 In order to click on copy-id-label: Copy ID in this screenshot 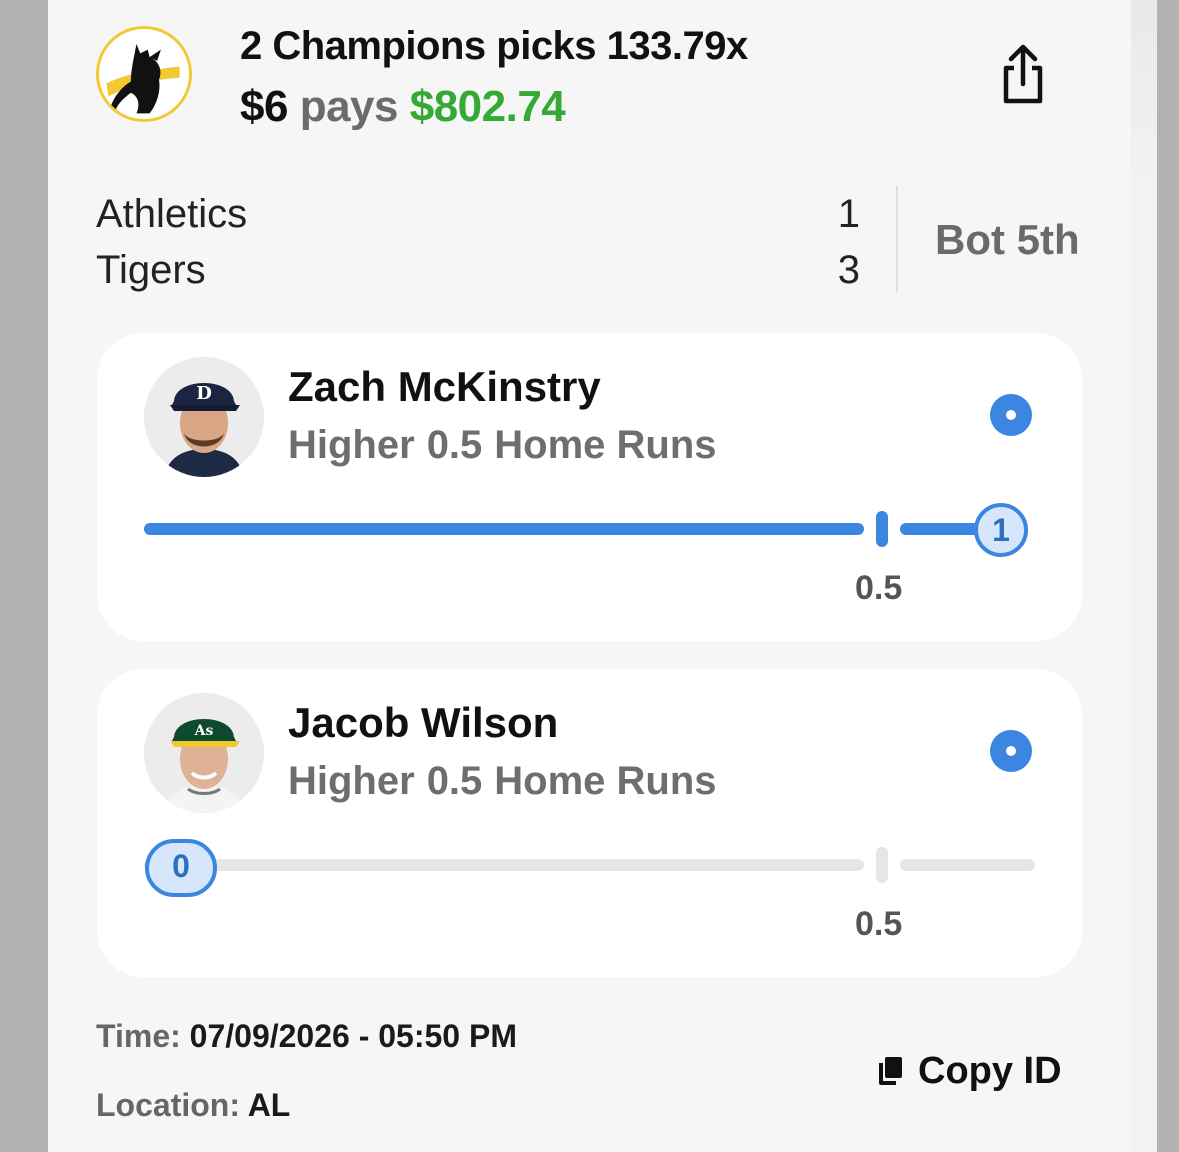, I will do `click(990, 1071)`.